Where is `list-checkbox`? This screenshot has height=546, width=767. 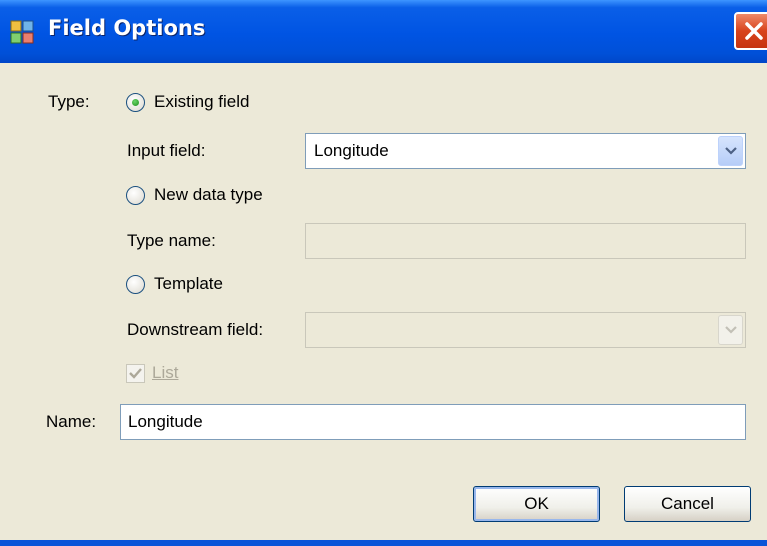
list-checkbox is located at coordinates (135, 373).